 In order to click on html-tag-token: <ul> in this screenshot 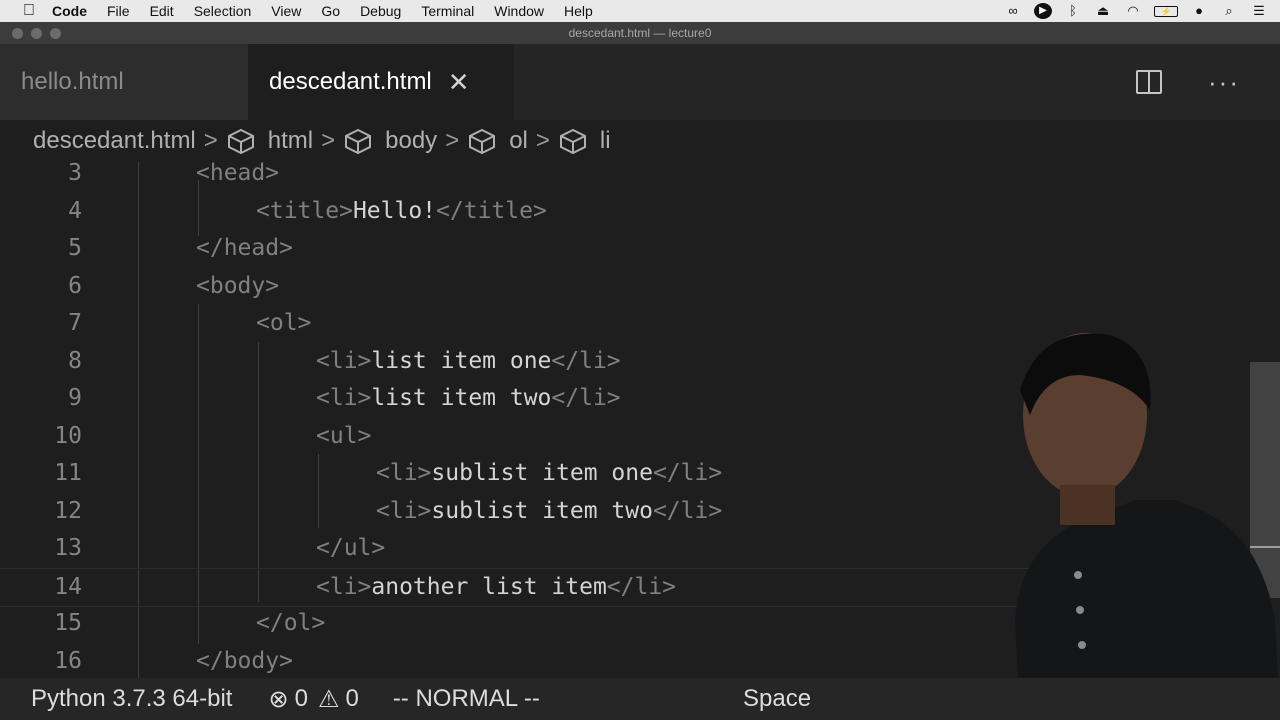, I will do `click(344, 435)`.